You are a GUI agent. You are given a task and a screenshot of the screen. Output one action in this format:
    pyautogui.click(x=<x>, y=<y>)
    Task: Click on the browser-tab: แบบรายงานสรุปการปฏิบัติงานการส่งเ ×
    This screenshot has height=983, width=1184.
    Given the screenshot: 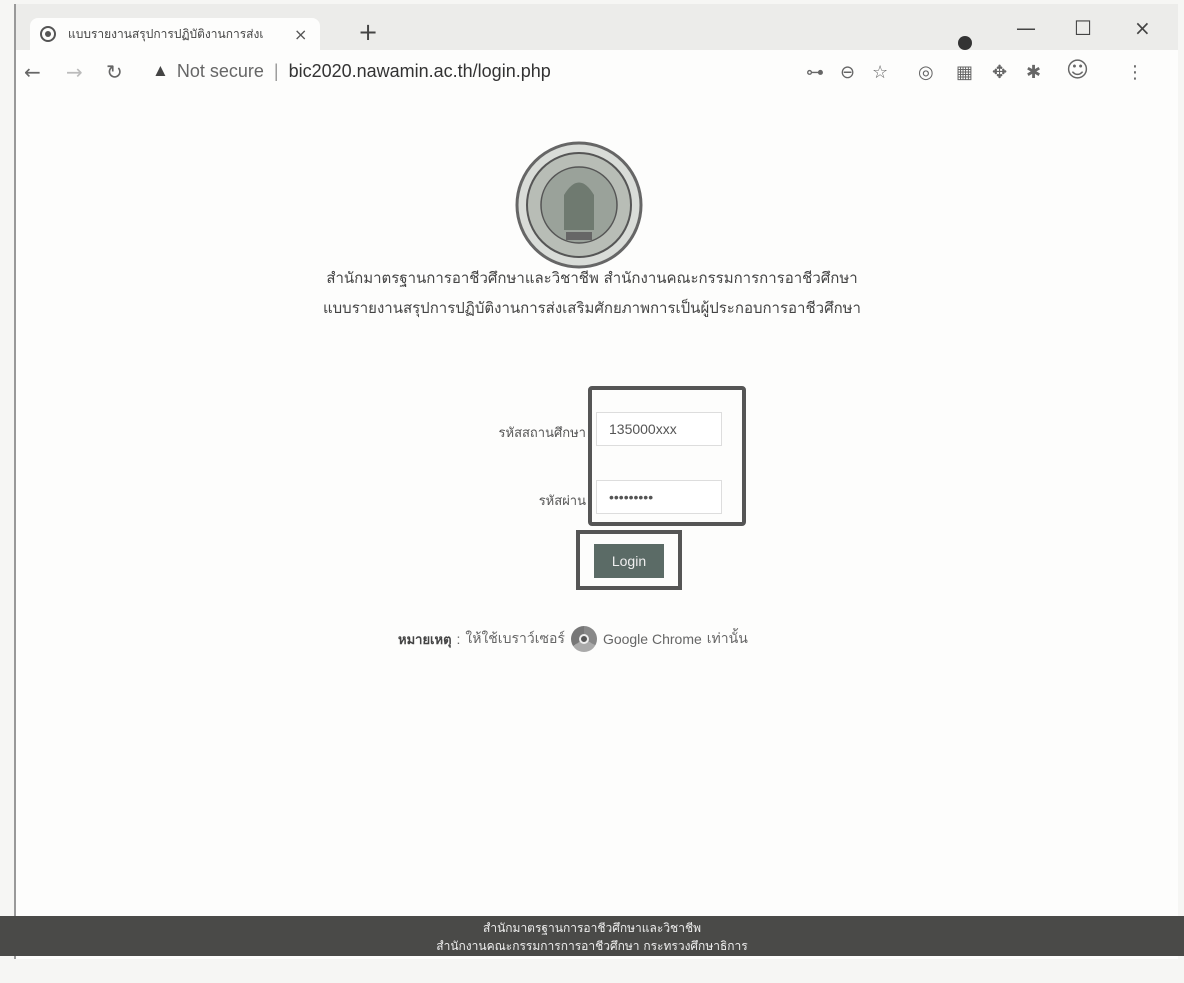 What is the action you would take?
    pyautogui.click(x=175, y=34)
    